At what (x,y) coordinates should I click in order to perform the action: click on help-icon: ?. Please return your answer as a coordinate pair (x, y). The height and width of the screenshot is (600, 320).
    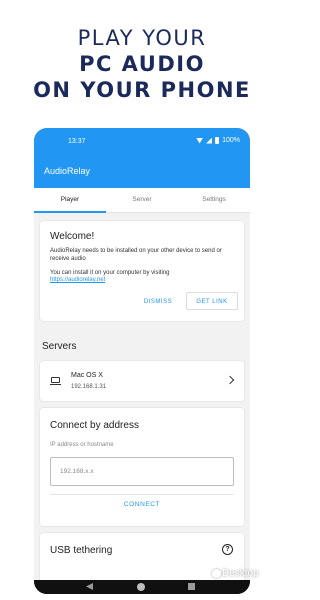
    Looking at the image, I should click on (227, 549).